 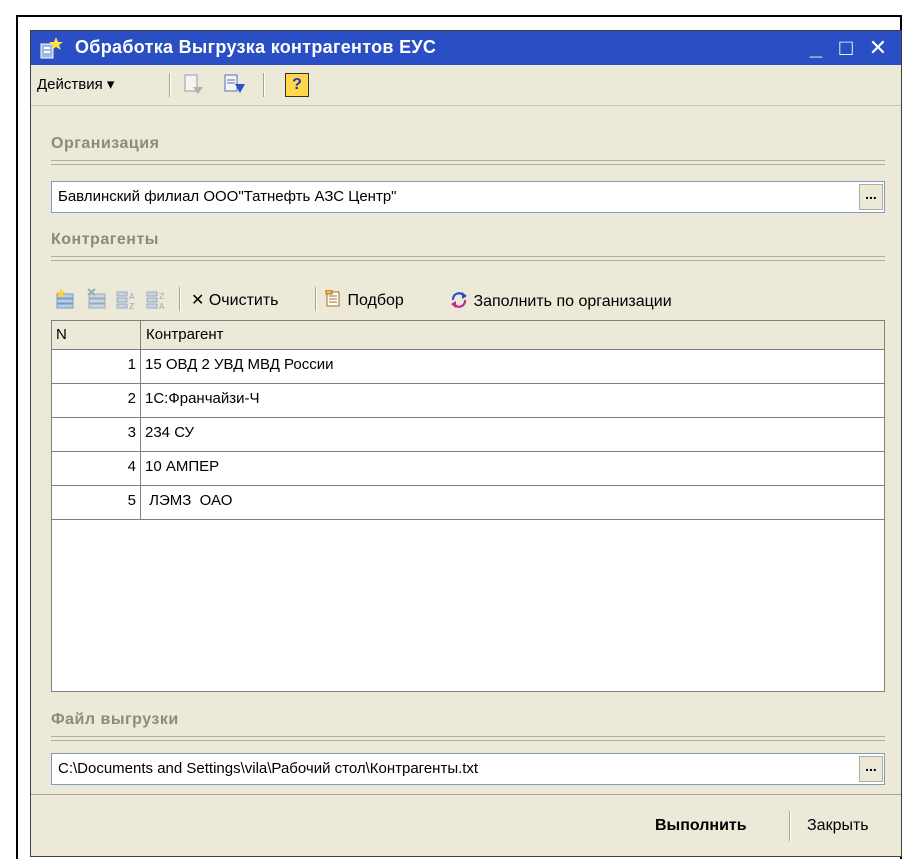 What do you see at coordinates (816, 48) in the screenshot?
I see `minimize-button: _` at bounding box center [816, 48].